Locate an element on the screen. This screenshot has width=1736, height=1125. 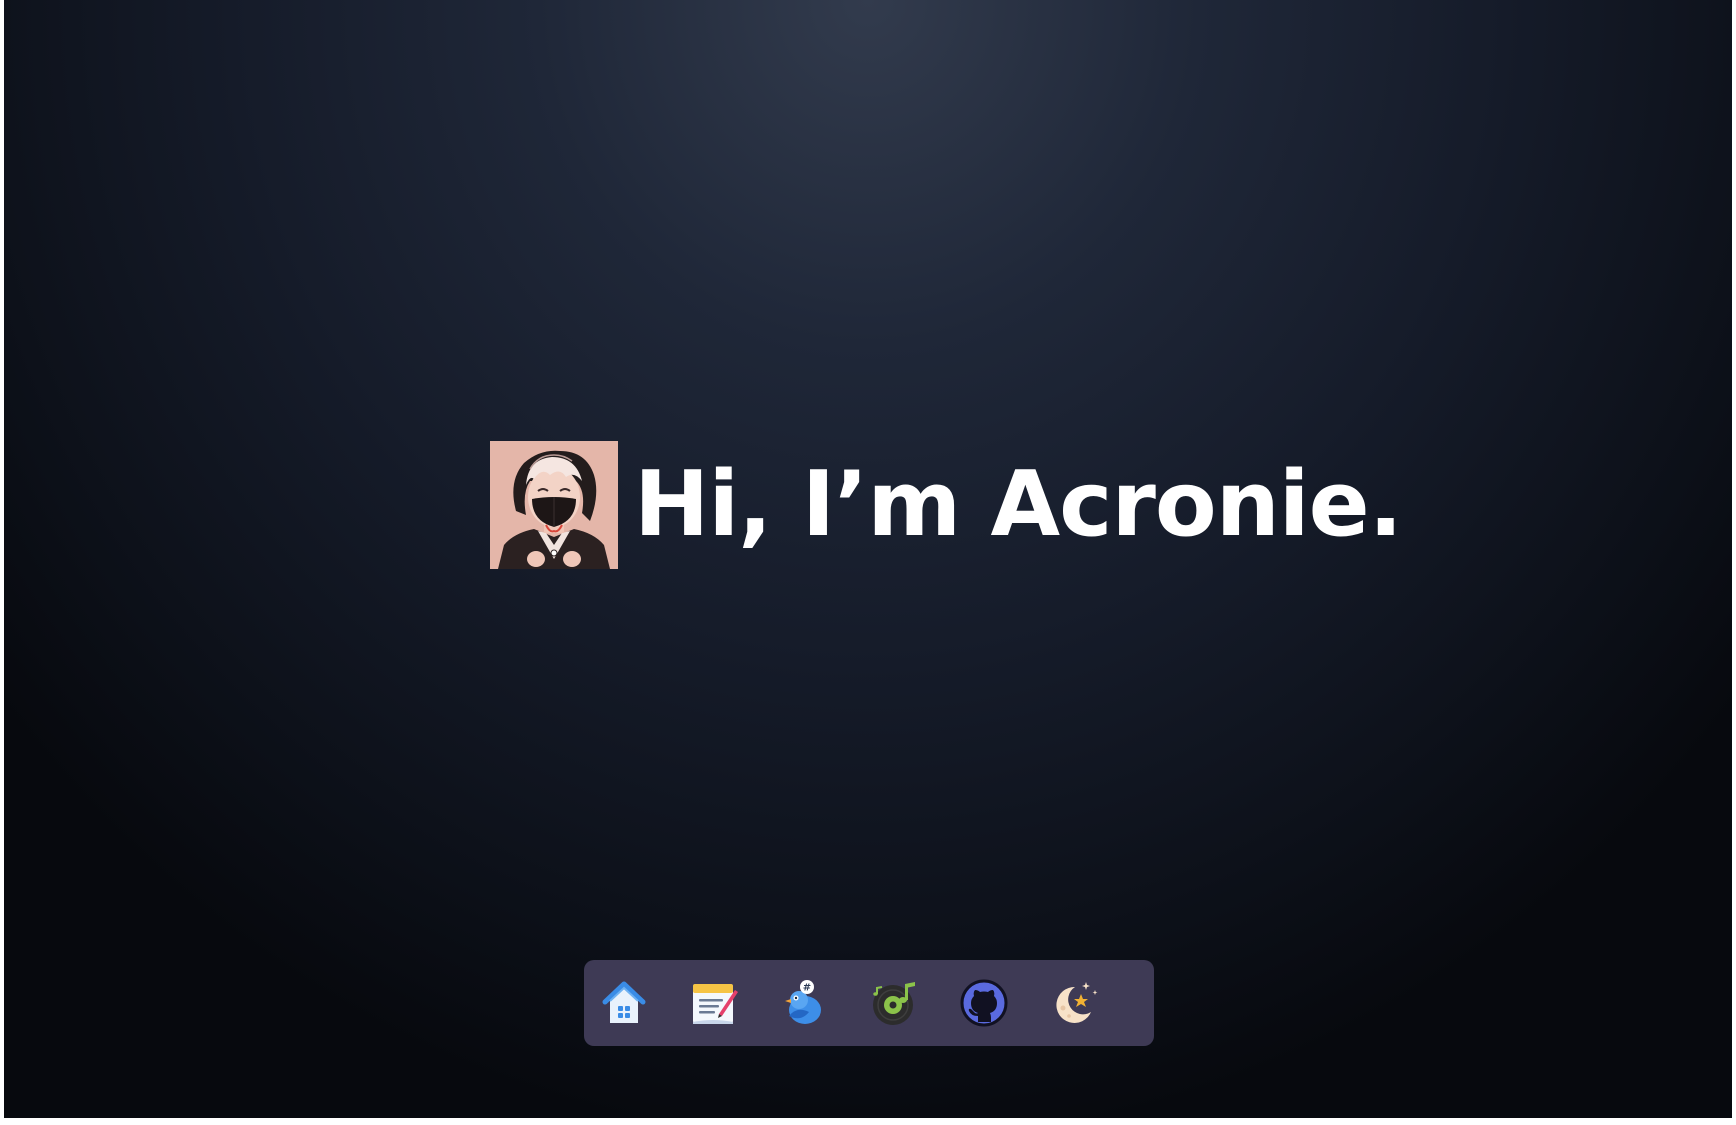
dock-item-github is located at coordinates (984, 1003).